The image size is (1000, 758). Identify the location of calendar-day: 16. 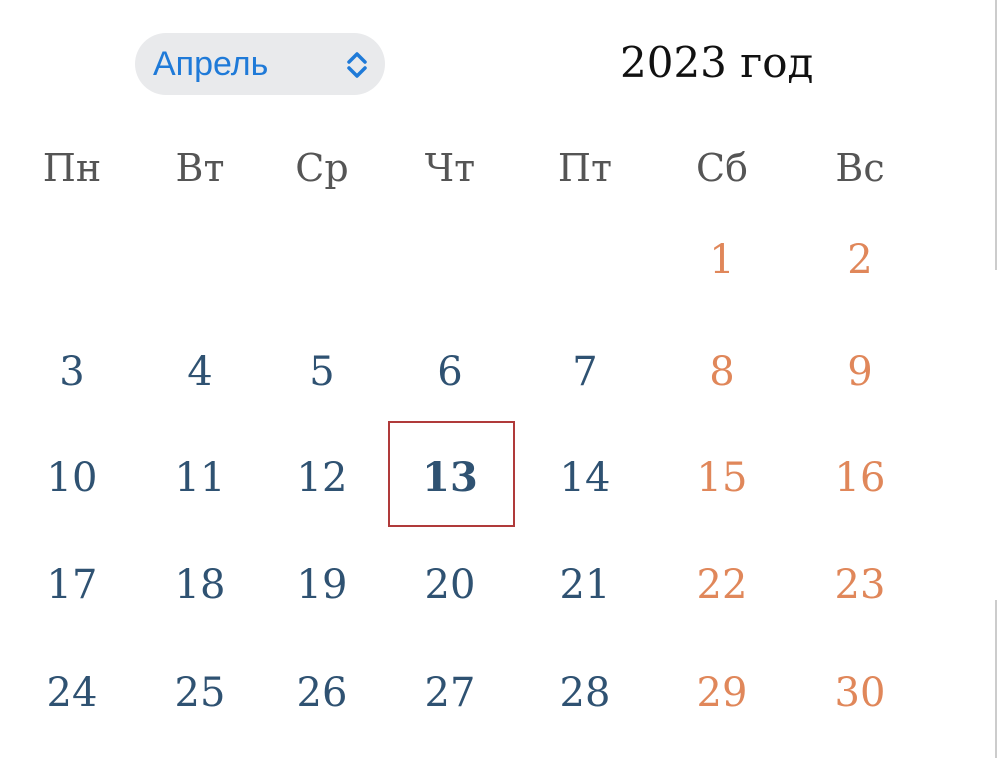
(860, 478).